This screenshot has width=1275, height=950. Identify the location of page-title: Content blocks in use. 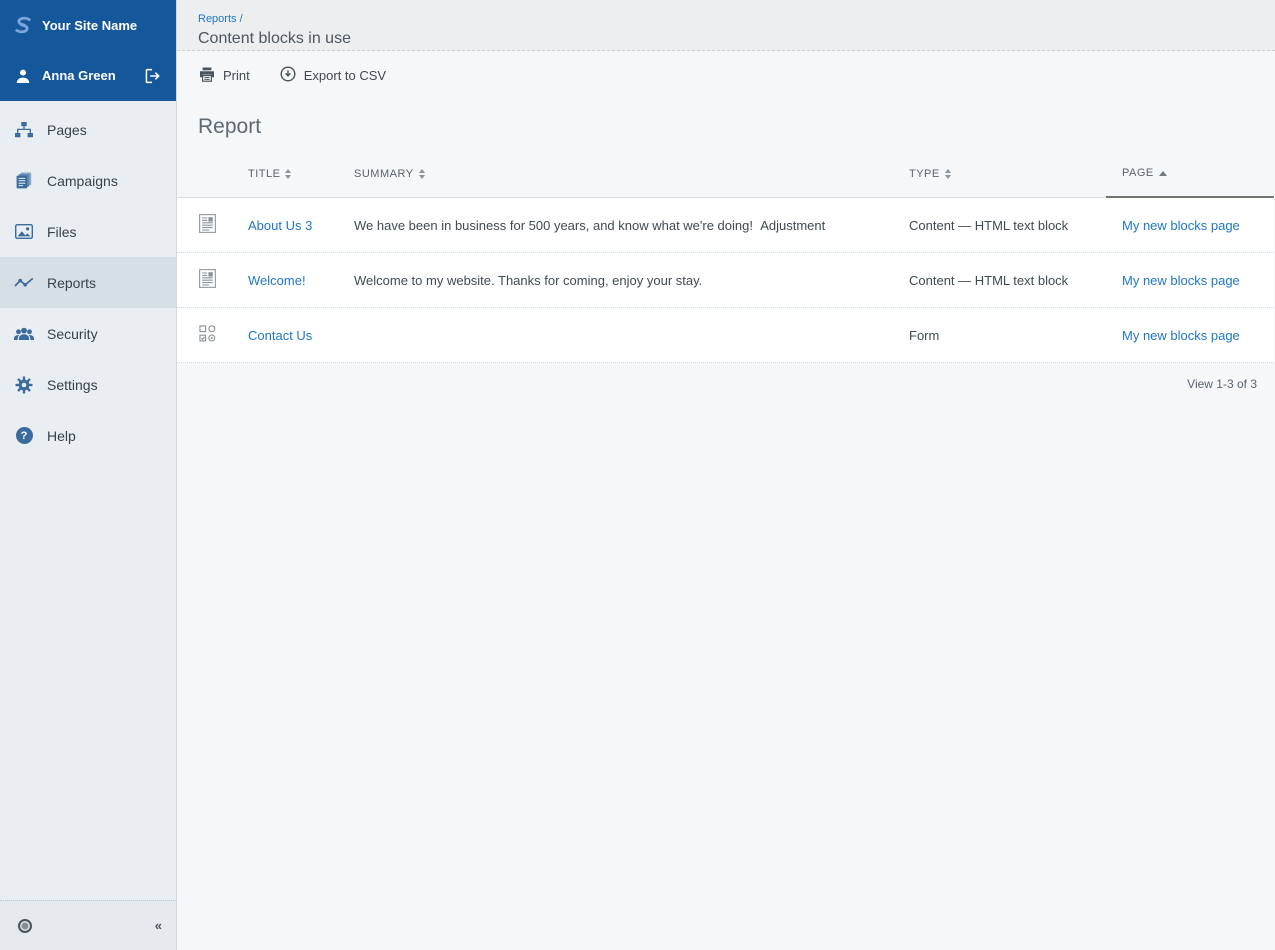
(274, 38).